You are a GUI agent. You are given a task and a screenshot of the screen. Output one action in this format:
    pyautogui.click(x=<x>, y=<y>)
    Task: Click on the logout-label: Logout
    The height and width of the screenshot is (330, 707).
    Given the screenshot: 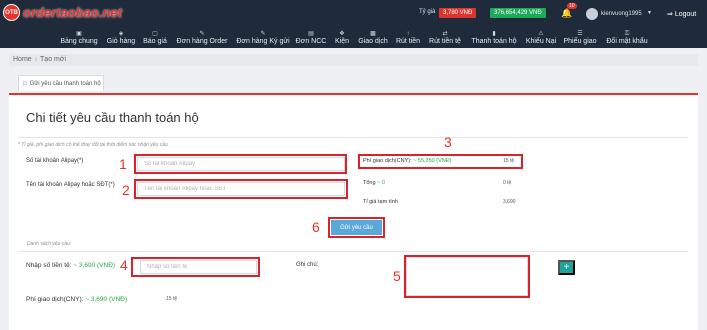 What is the action you would take?
    pyautogui.click(x=685, y=14)
    